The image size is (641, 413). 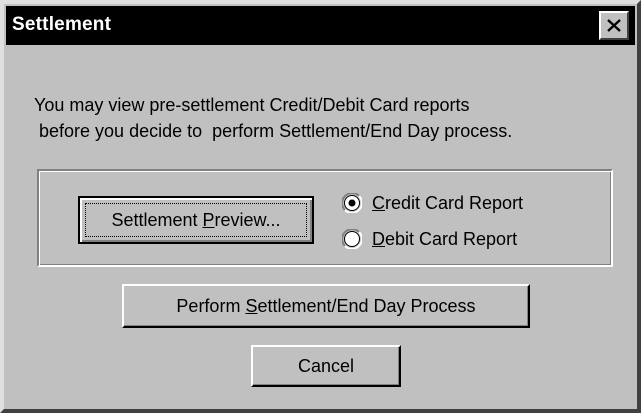 What do you see at coordinates (320, 25) in the screenshot?
I see `title-bar: Settlement` at bounding box center [320, 25].